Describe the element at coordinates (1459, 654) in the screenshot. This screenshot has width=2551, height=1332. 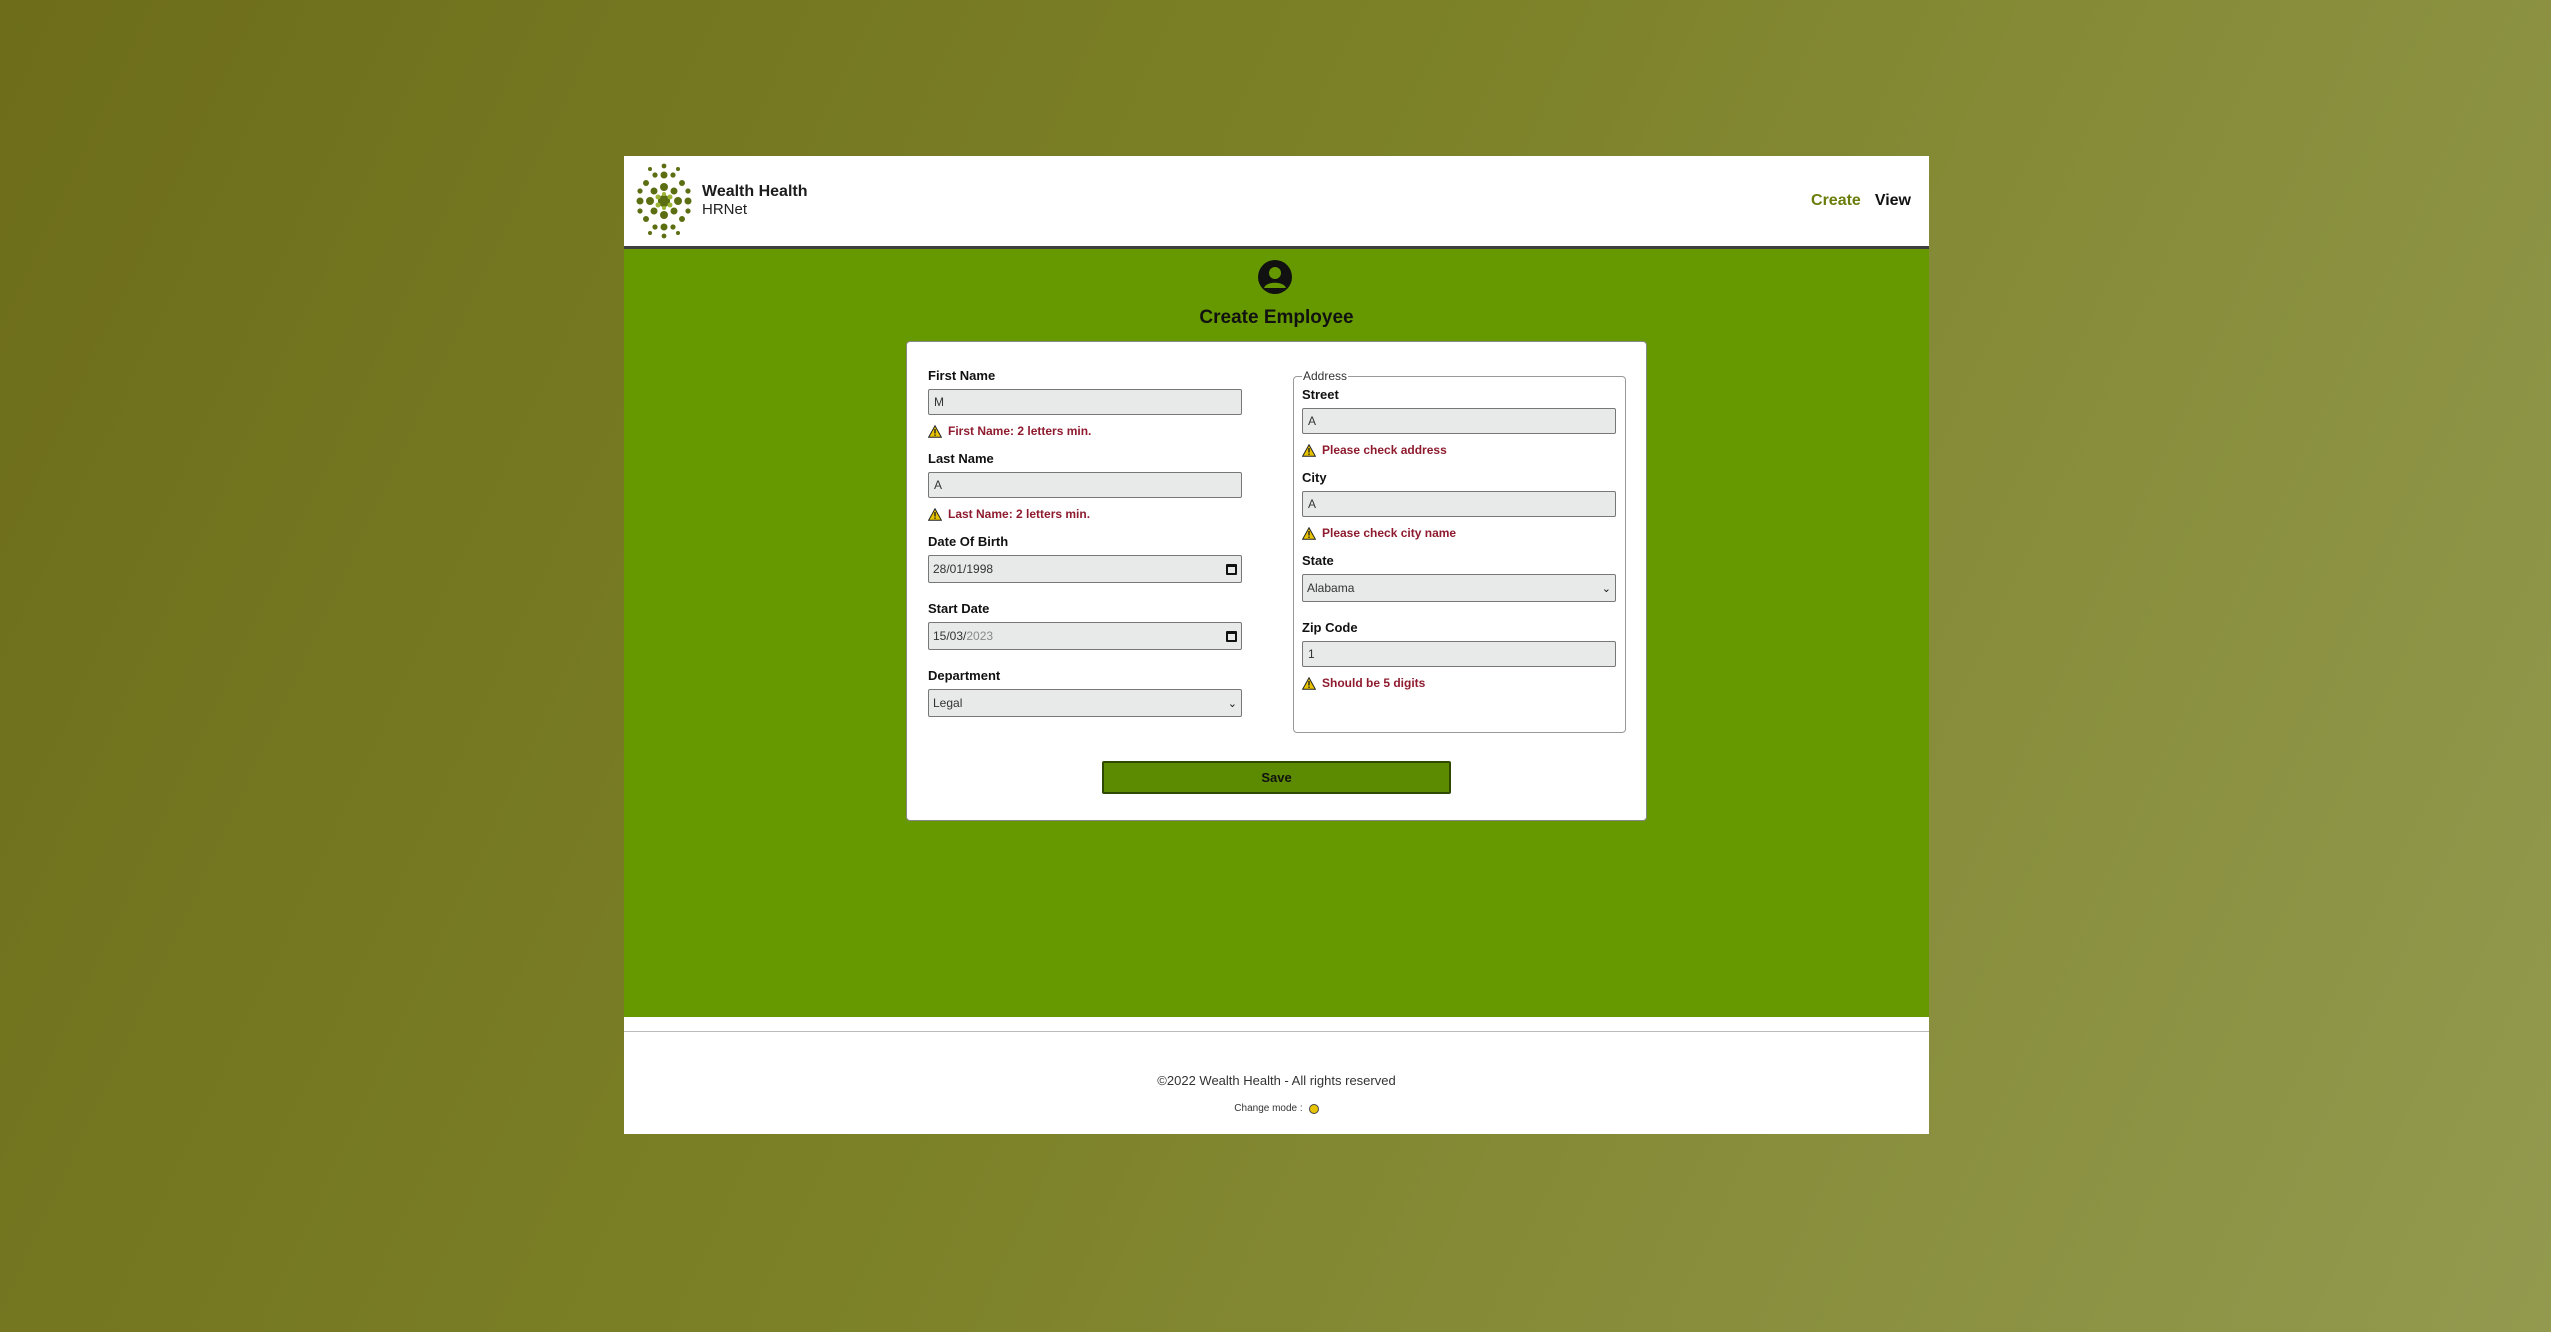
I see `zip-input` at that location.